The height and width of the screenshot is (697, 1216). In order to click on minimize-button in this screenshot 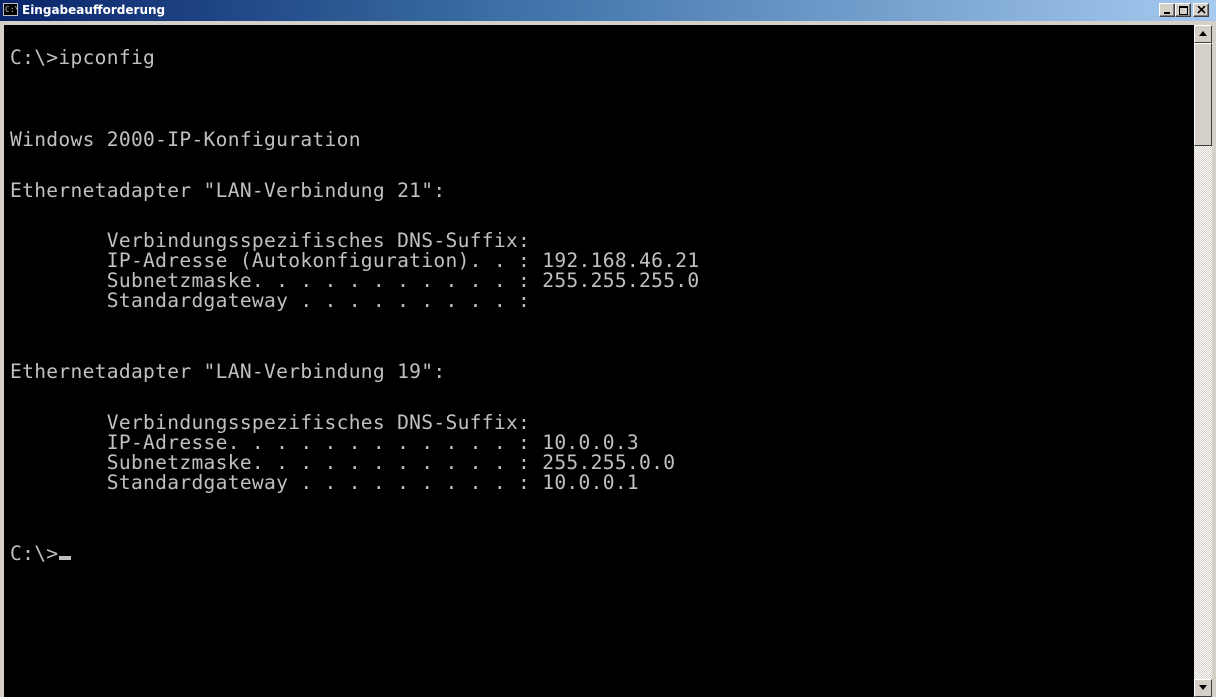, I will do `click(1167, 10)`.